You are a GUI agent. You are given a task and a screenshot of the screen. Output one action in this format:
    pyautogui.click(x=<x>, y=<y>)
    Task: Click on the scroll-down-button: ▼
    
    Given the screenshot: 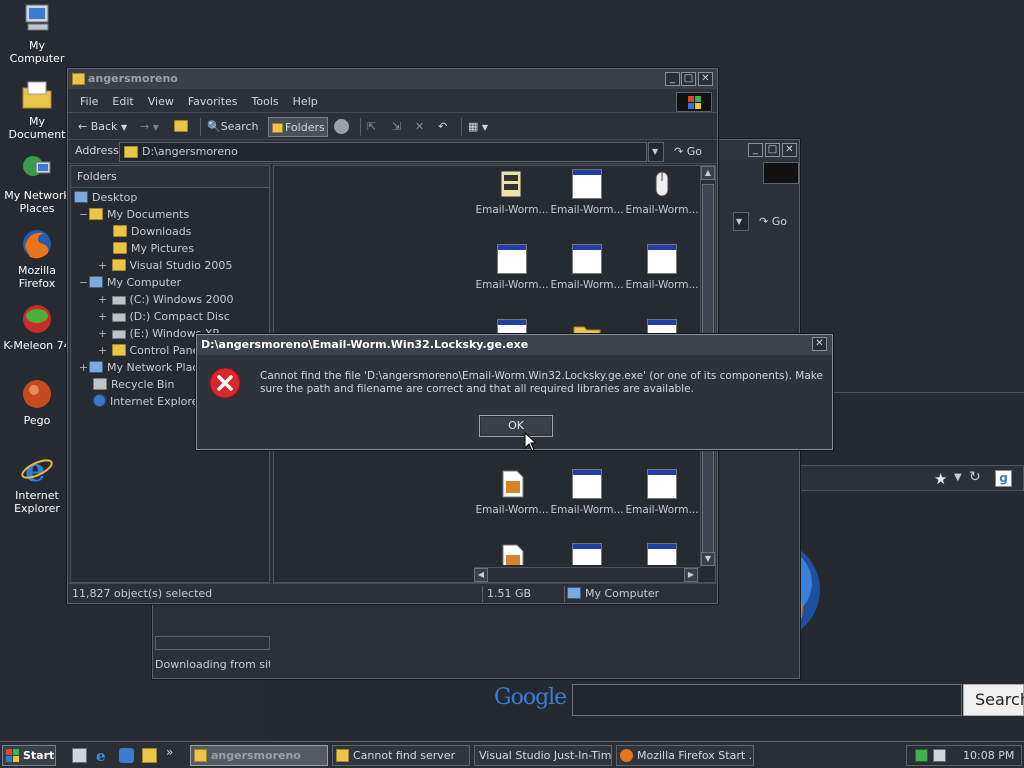 What is the action you would take?
    pyautogui.click(x=708, y=559)
    